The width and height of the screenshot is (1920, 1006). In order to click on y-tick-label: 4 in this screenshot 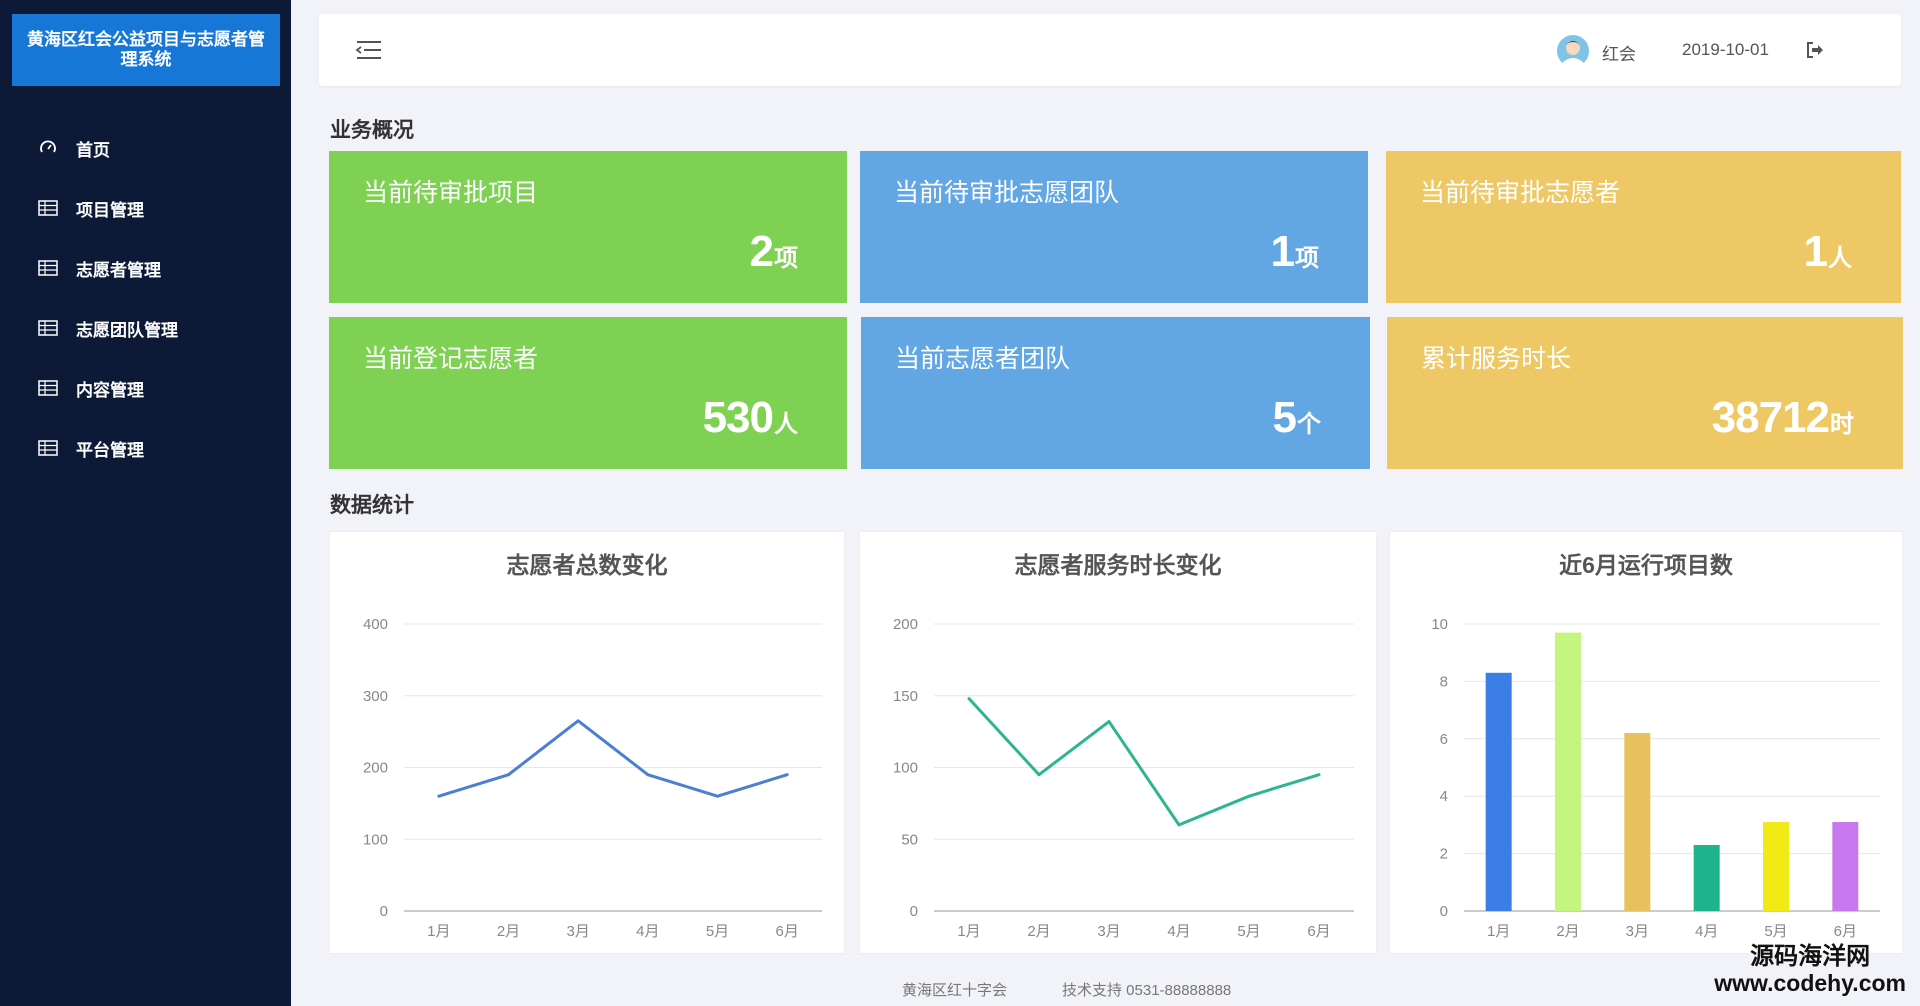, I will do `click(1444, 796)`.